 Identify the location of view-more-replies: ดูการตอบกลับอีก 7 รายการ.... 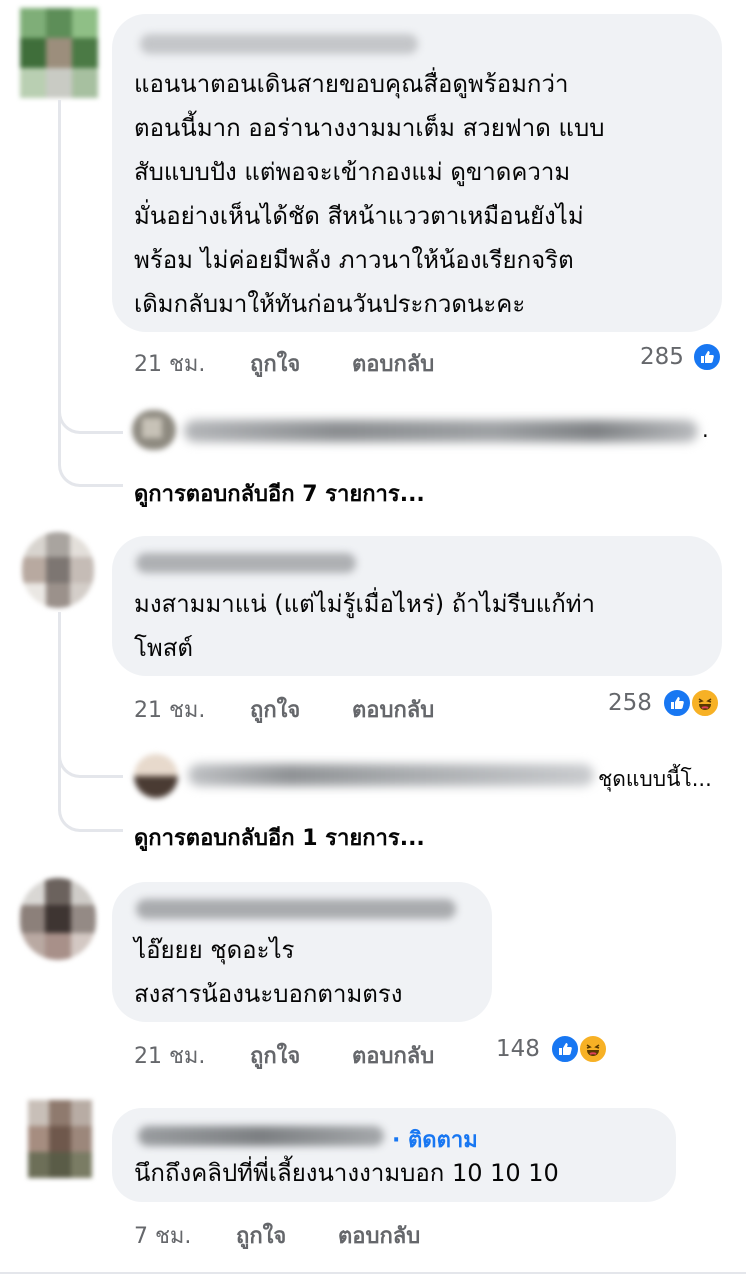
(279, 493).